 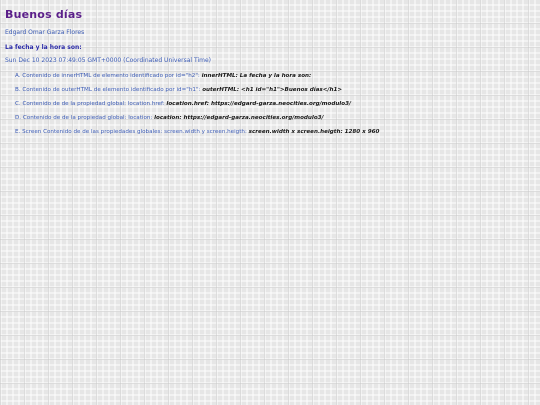 I want to click on item-result: outerHTML: <h1 id="h1">Buenos días</h1>, so click(x=272, y=90).